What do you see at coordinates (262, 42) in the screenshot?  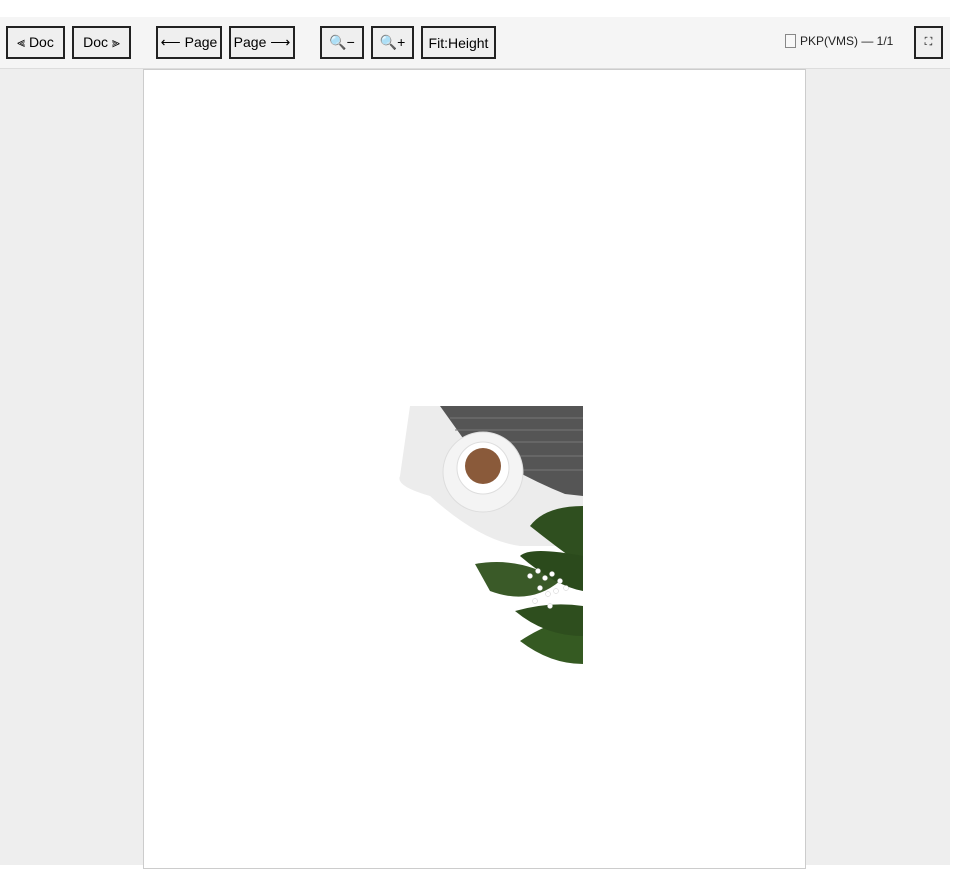 I see `next-page-button: Page ⟶` at bounding box center [262, 42].